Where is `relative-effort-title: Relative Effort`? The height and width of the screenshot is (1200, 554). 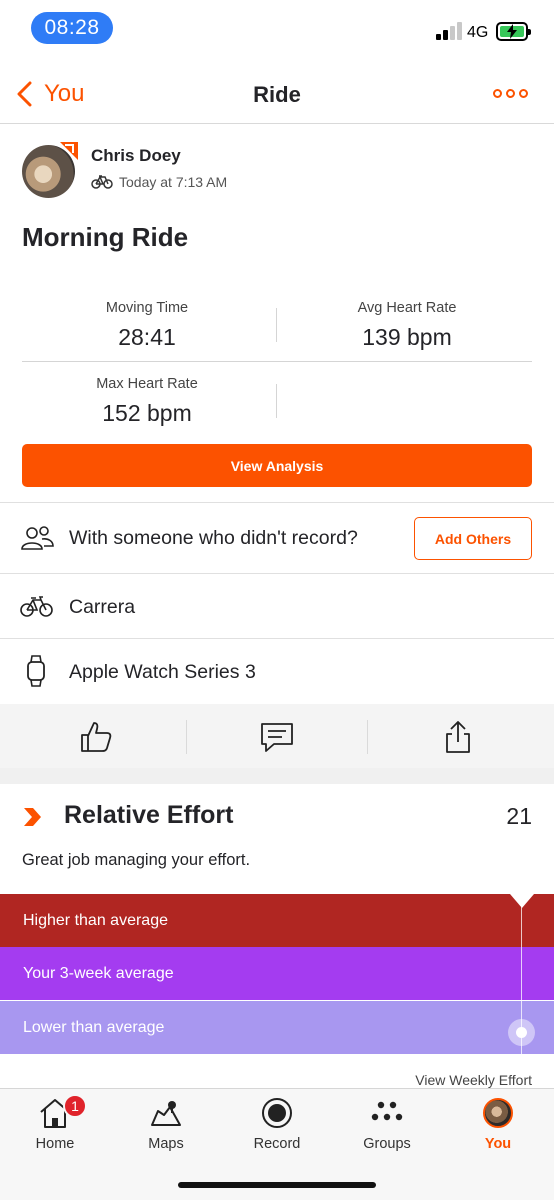
relative-effort-title: Relative Effort is located at coordinates (149, 815).